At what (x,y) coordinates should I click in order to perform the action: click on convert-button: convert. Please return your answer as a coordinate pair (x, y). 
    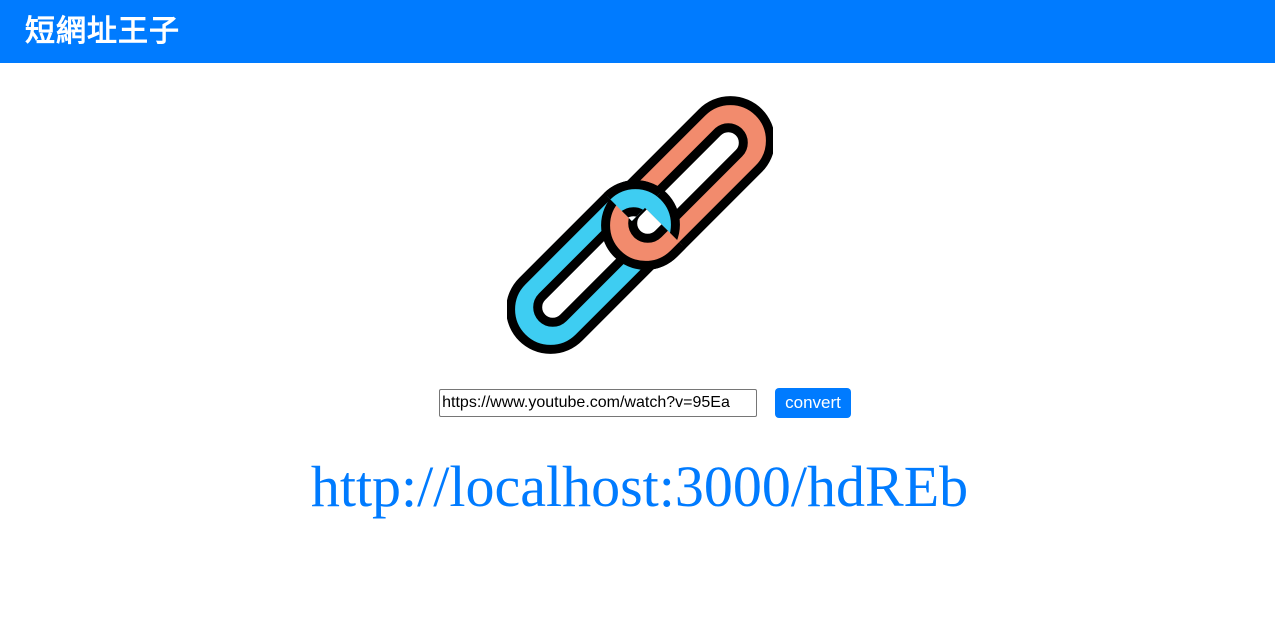
    Looking at the image, I should click on (813, 403).